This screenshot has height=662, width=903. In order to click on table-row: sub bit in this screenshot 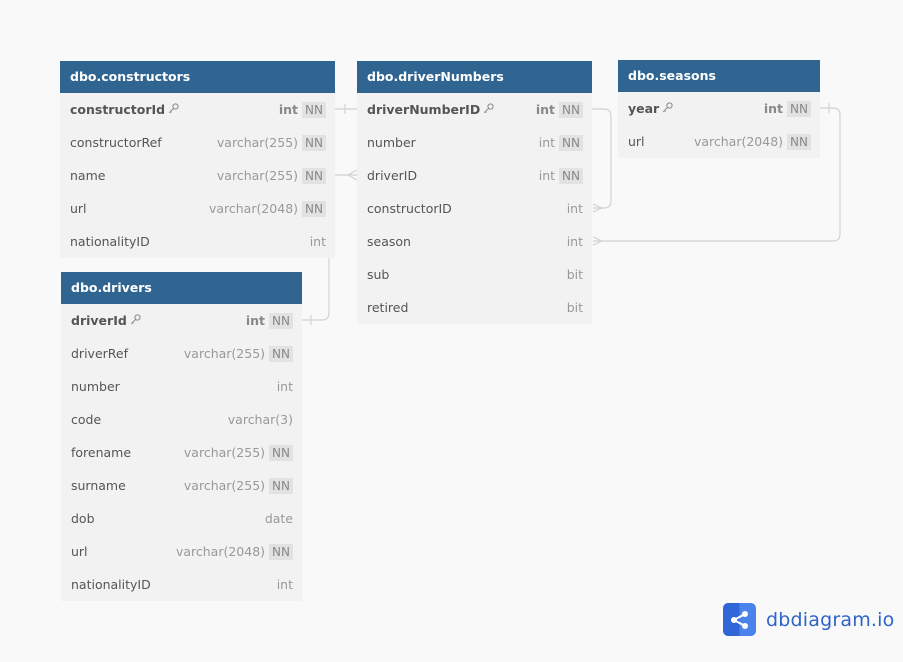, I will do `click(474, 274)`.